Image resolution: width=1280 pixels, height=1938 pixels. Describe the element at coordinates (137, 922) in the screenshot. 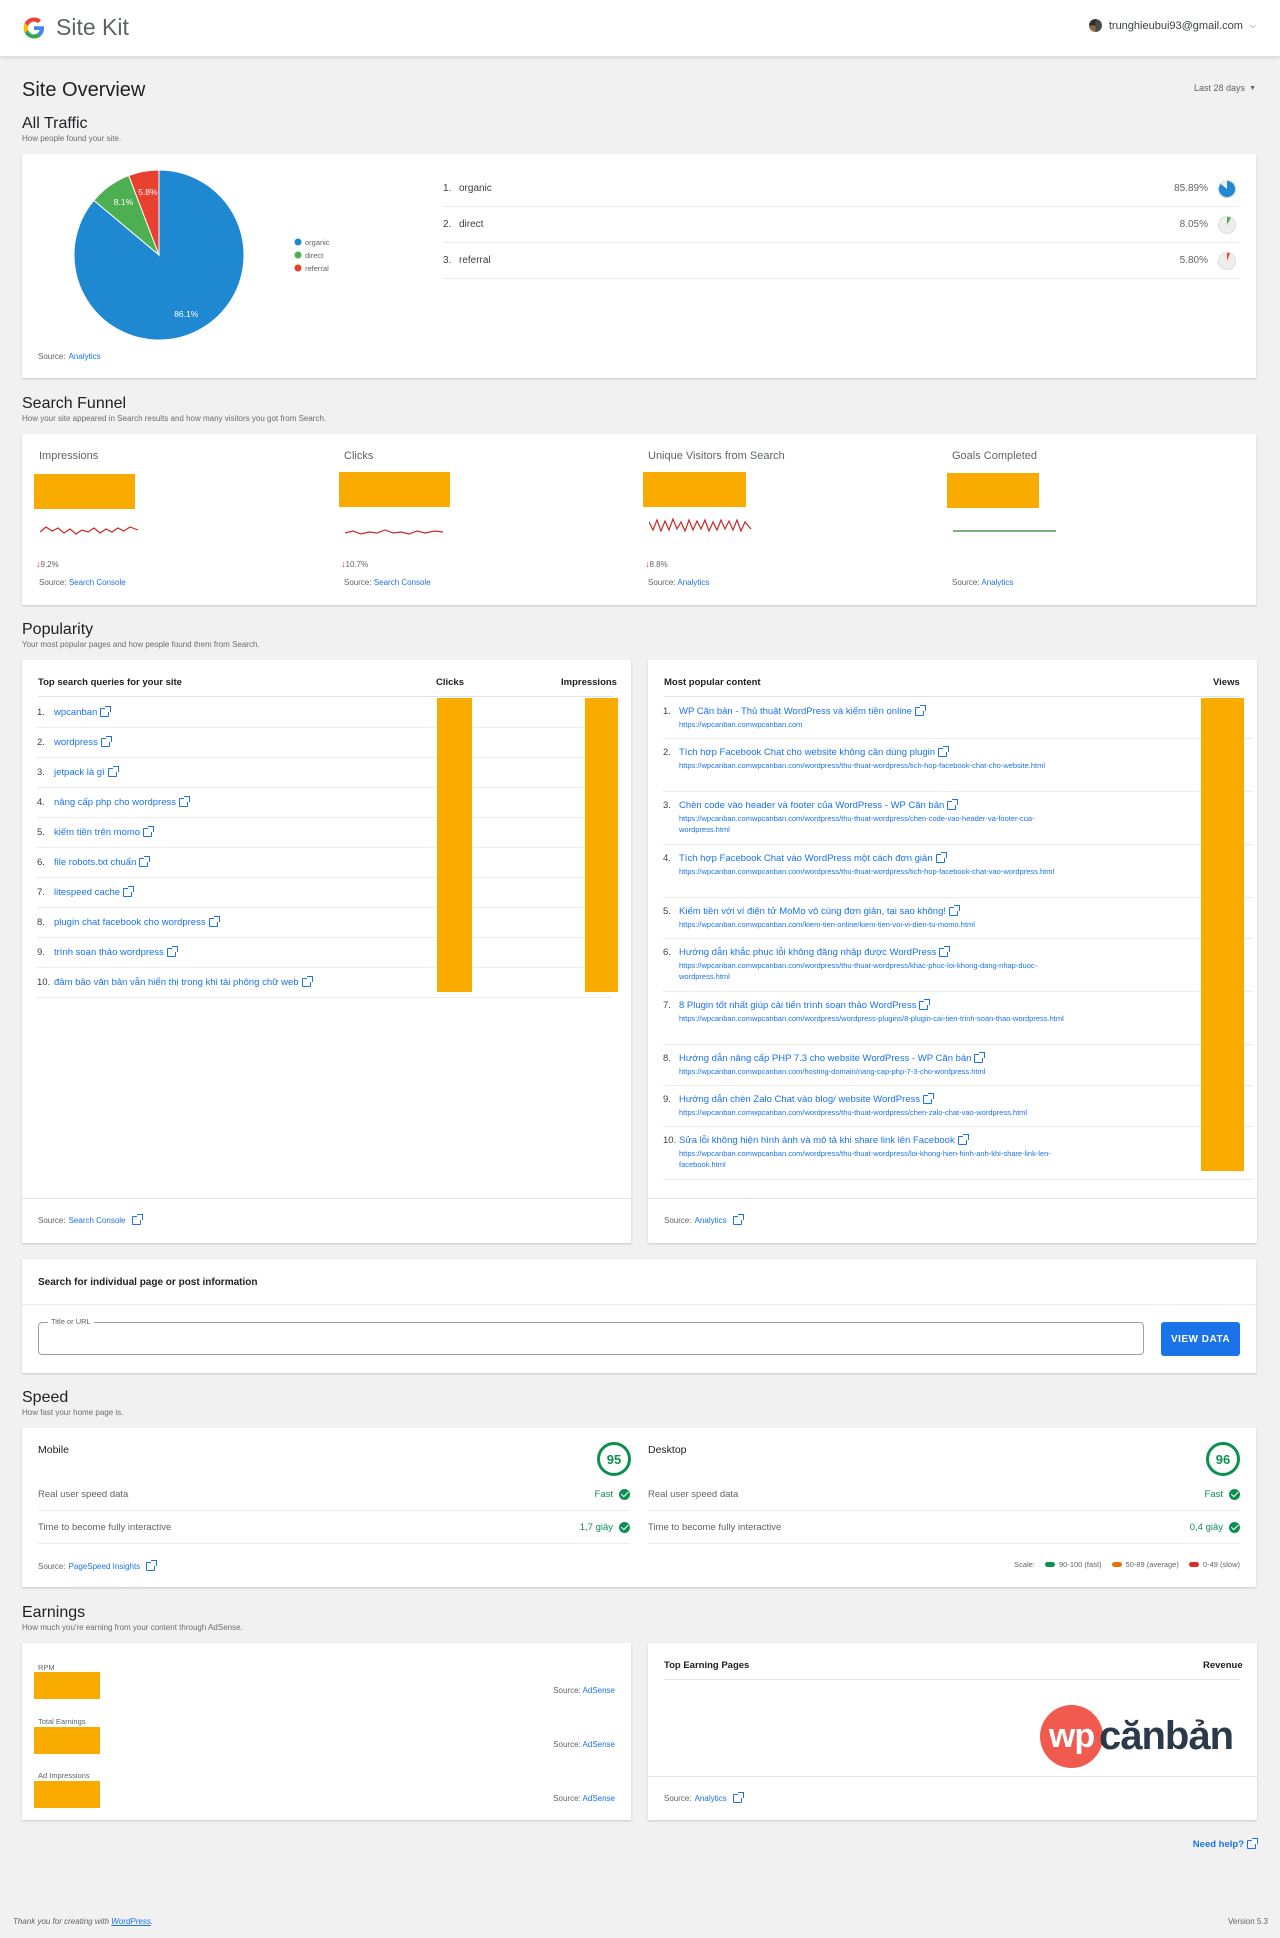

I see `query-link: plugin chat facebook cho wordpress` at that location.